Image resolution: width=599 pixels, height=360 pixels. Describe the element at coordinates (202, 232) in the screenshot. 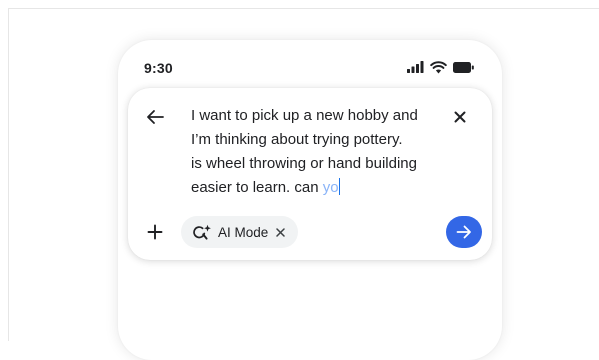

I see `ai-search-sparkle-icon` at that location.